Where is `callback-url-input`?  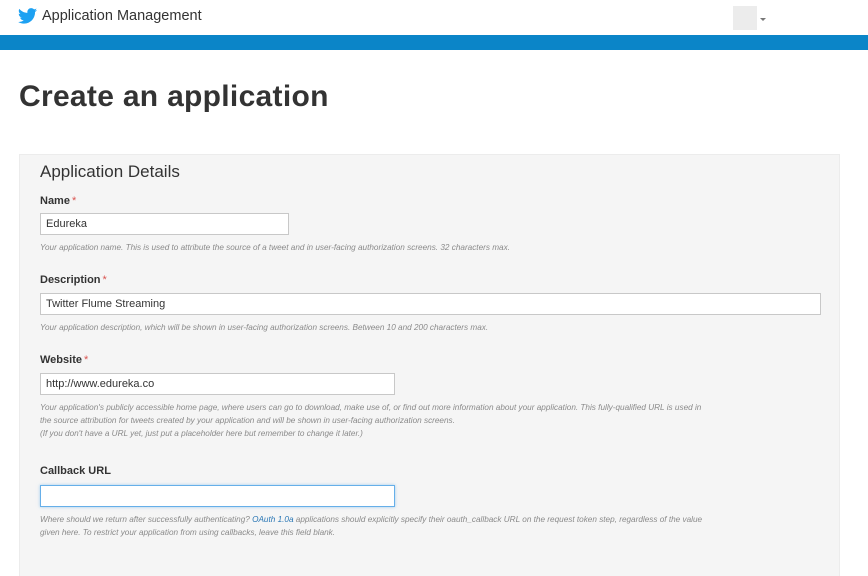 callback-url-input is located at coordinates (217, 496).